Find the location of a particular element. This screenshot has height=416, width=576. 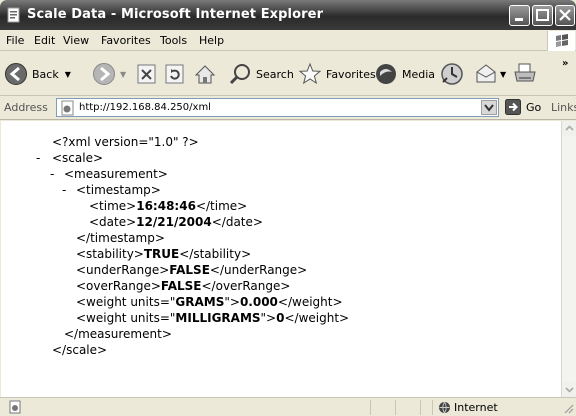

print-button is located at coordinates (525, 74).